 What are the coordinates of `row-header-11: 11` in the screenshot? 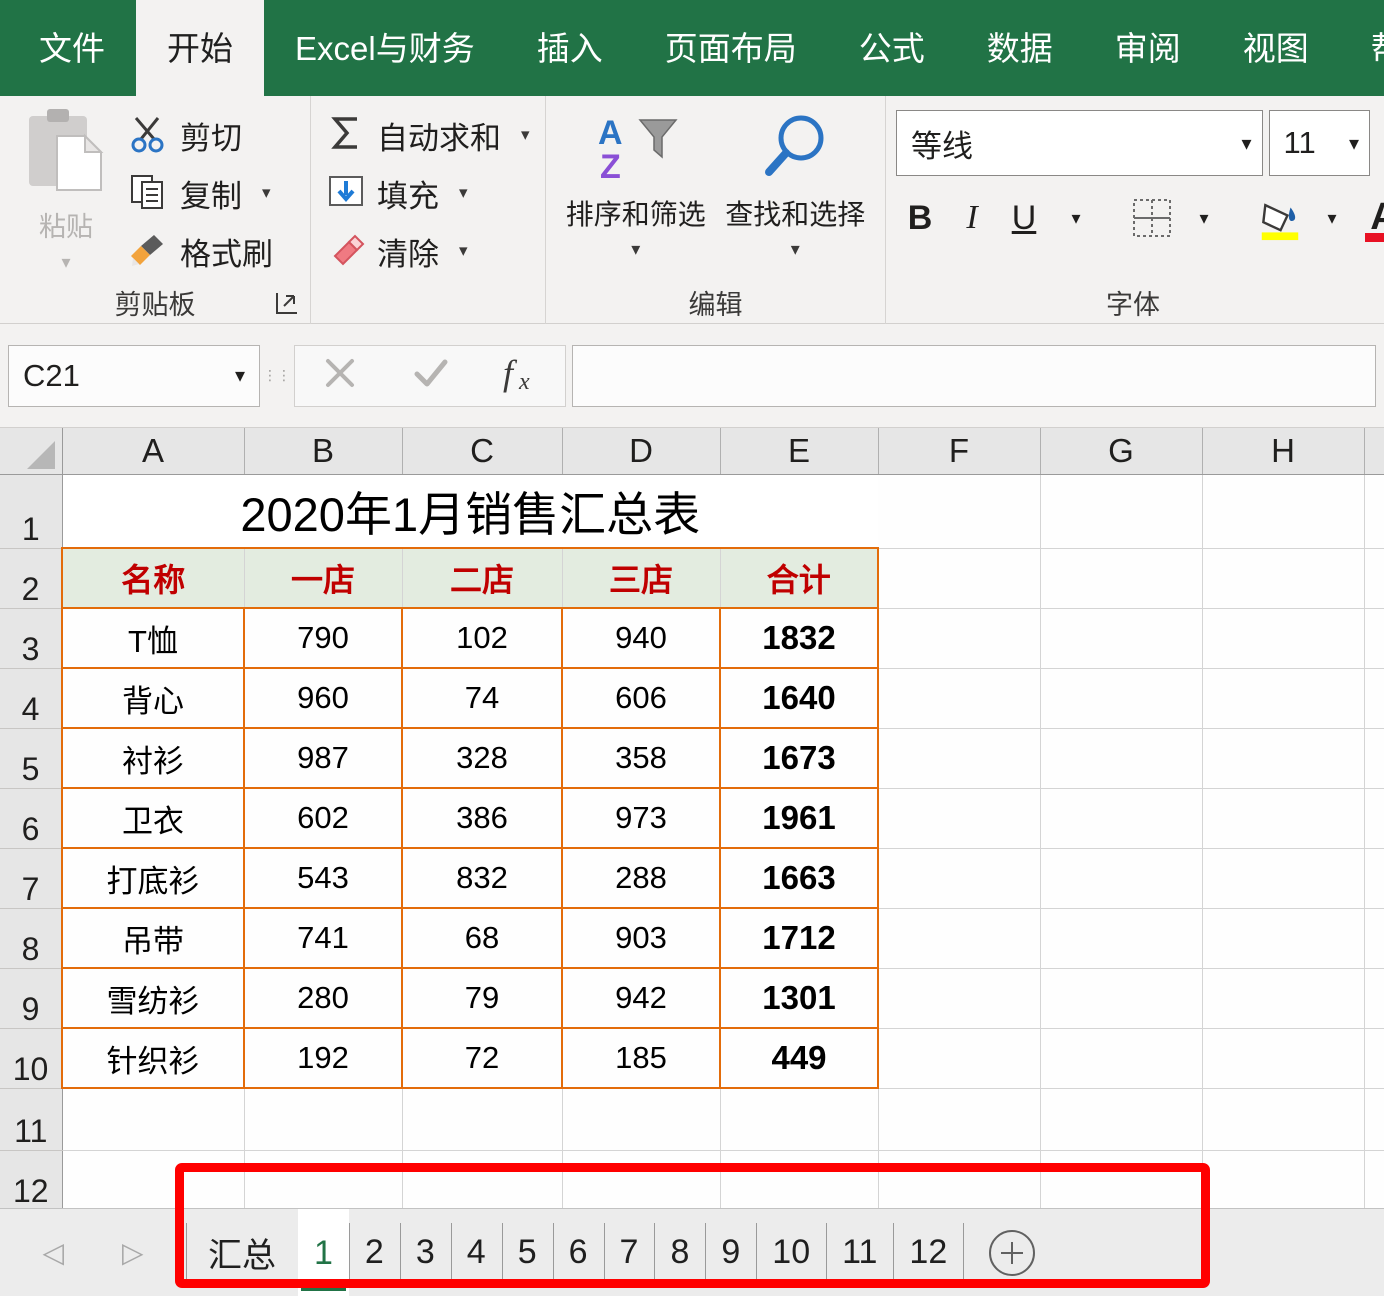 It's located at (31, 1119).